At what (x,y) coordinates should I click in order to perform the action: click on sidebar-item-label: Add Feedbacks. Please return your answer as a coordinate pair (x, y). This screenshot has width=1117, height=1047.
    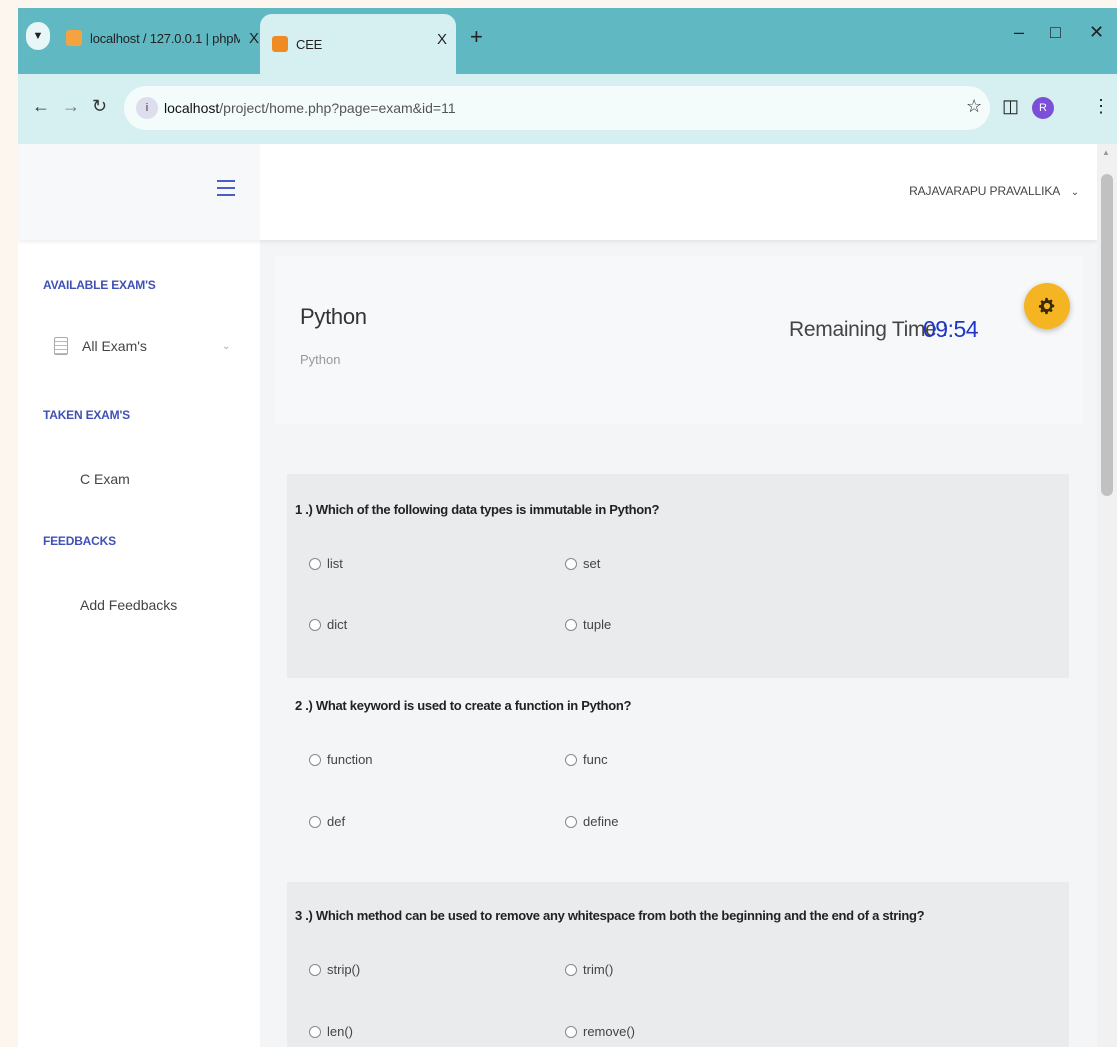
    Looking at the image, I should click on (129, 605).